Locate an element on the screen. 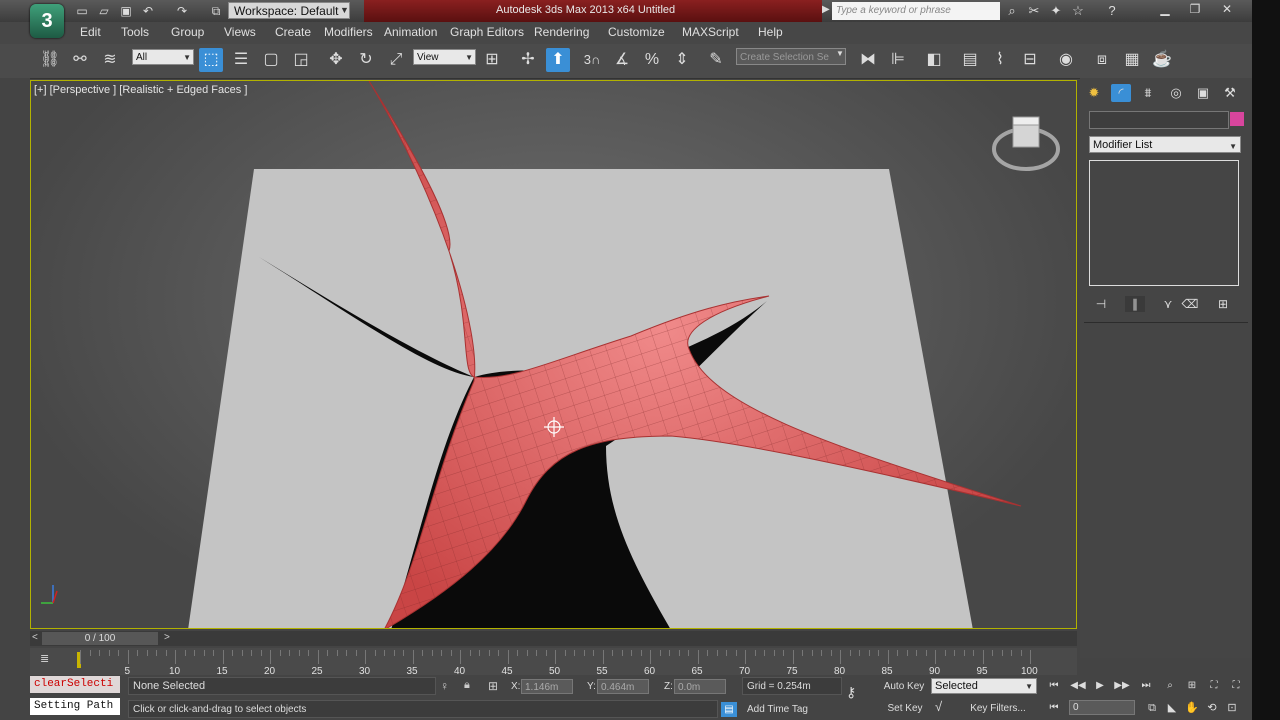 This screenshot has width=1280, height=720. material-editor-icon: ◉ is located at coordinates (1066, 60).